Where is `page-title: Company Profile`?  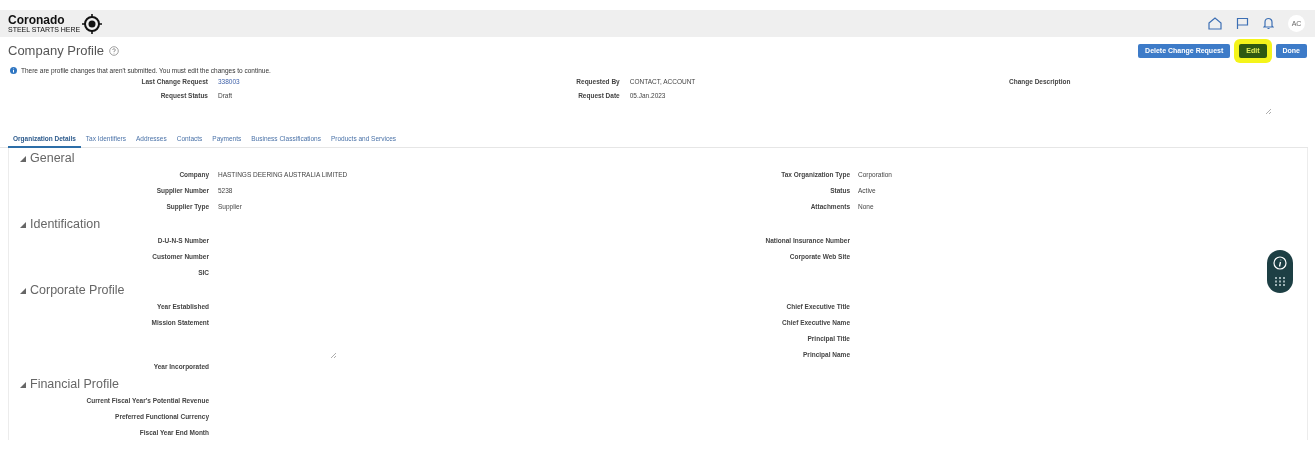 page-title: Company Profile is located at coordinates (56, 50).